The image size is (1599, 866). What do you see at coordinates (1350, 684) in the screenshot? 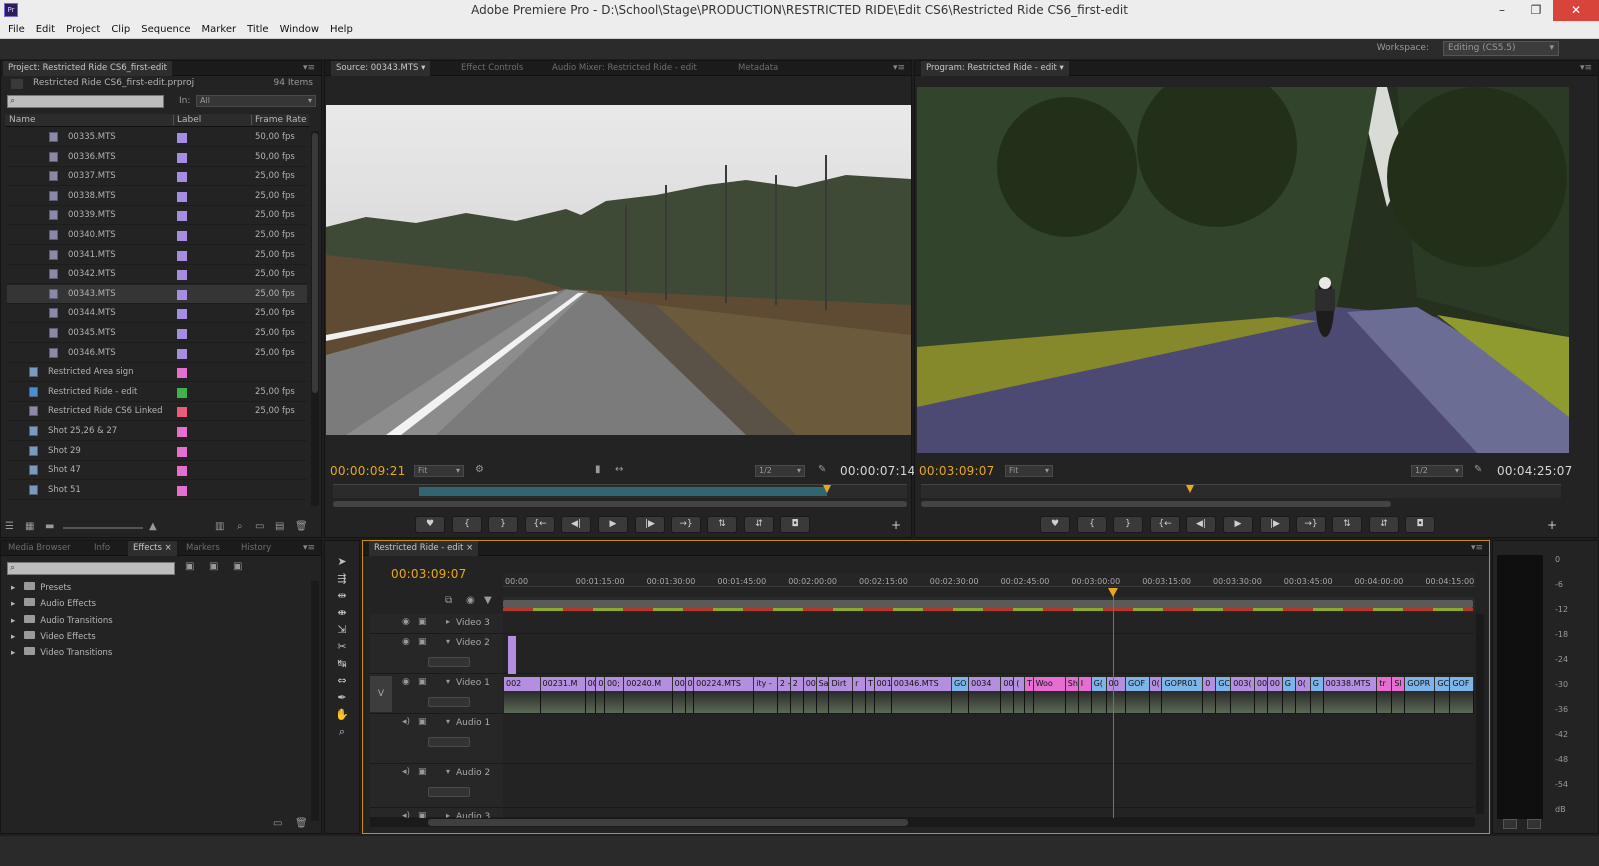
I see `timeline-clip: 00338.MTS` at bounding box center [1350, 684].